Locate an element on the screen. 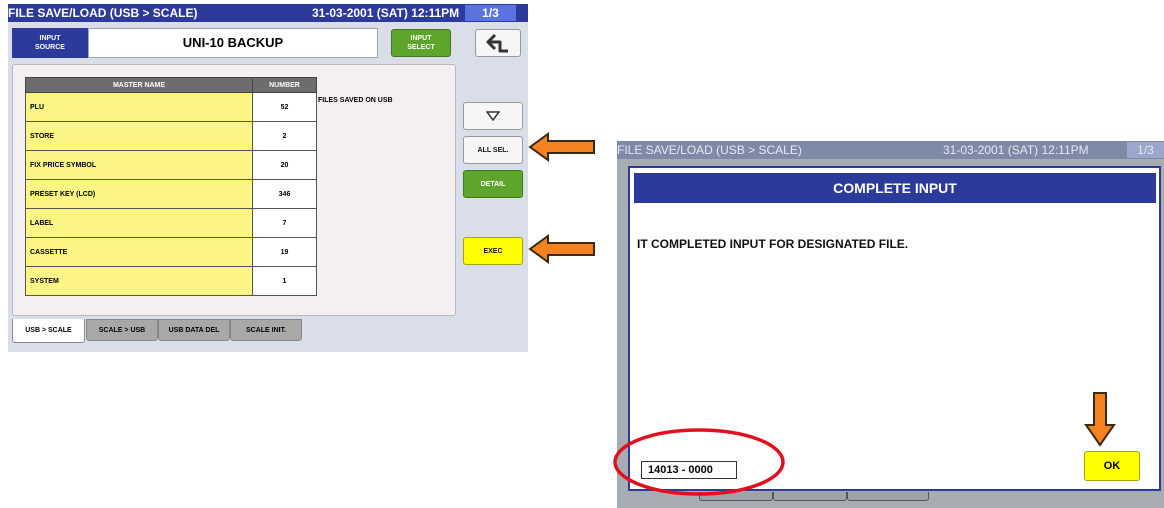  scroll-down-button is located at coordinates (493, 116).